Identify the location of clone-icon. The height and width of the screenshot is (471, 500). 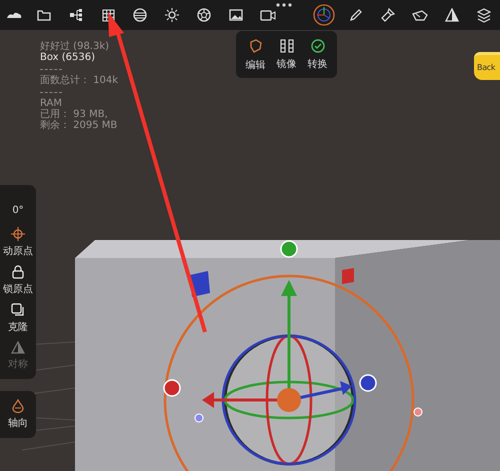
(18, 310).